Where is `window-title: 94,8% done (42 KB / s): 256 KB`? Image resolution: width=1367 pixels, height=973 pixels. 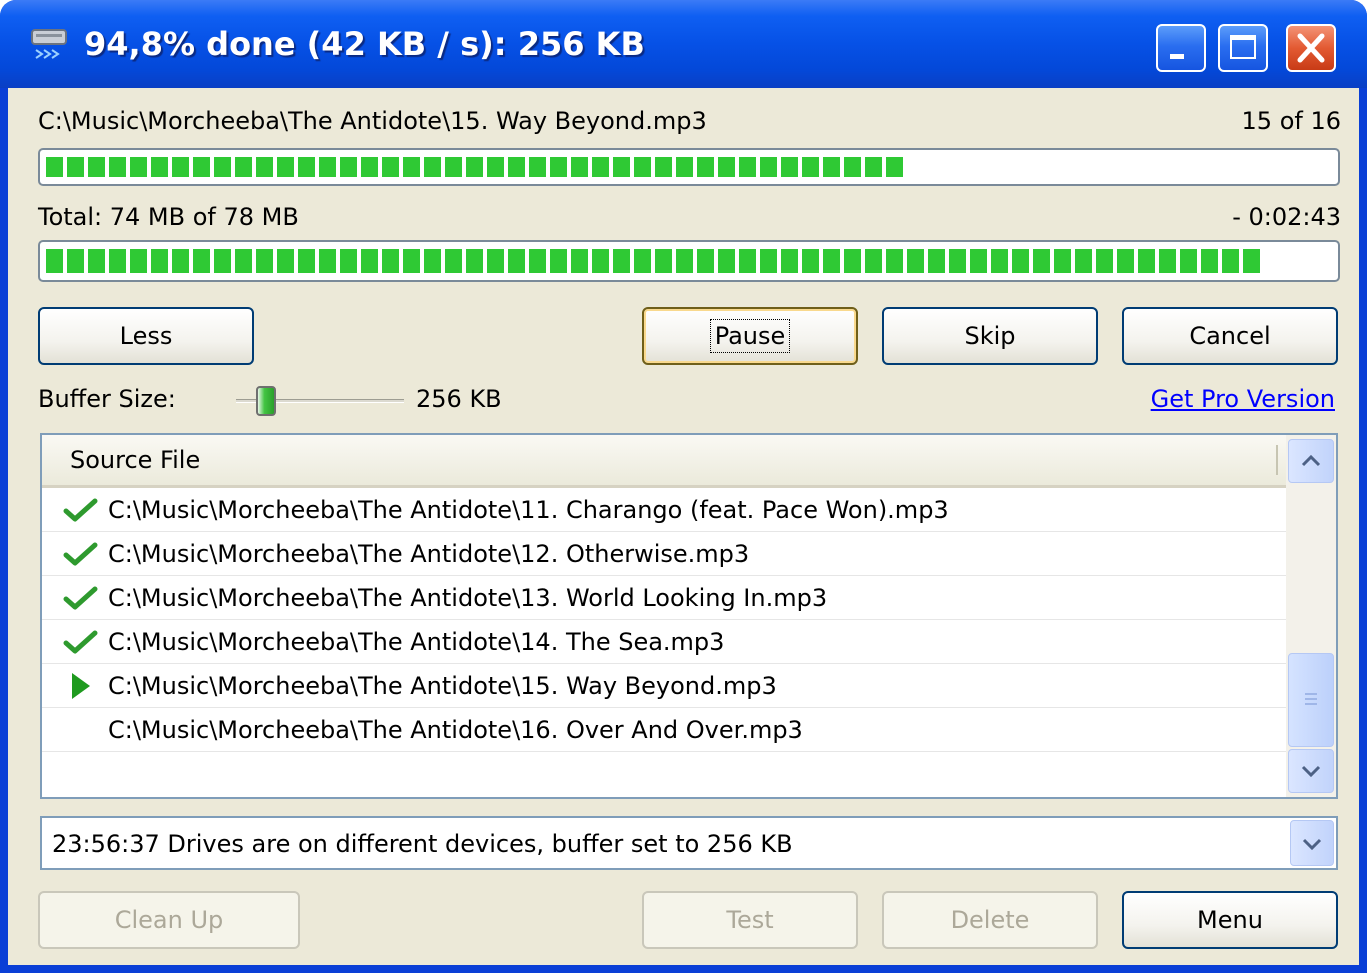
window-title: 94,8% done (42 KB / s): 256 KB is located at coordinates (364, 44).